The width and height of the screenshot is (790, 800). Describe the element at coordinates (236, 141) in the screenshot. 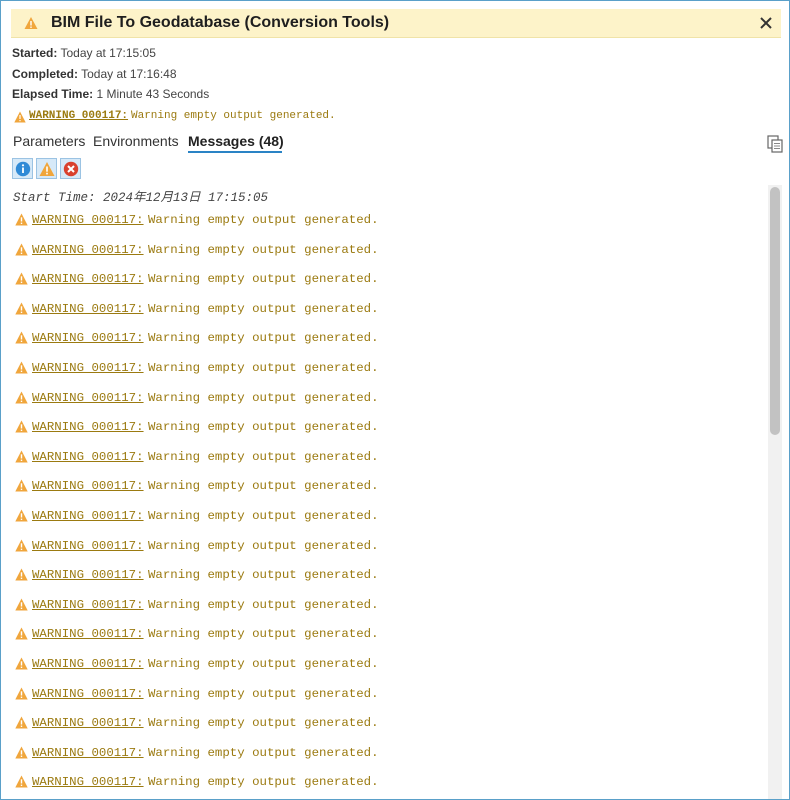

I see `tab-messages: Messages (48)` at that location.